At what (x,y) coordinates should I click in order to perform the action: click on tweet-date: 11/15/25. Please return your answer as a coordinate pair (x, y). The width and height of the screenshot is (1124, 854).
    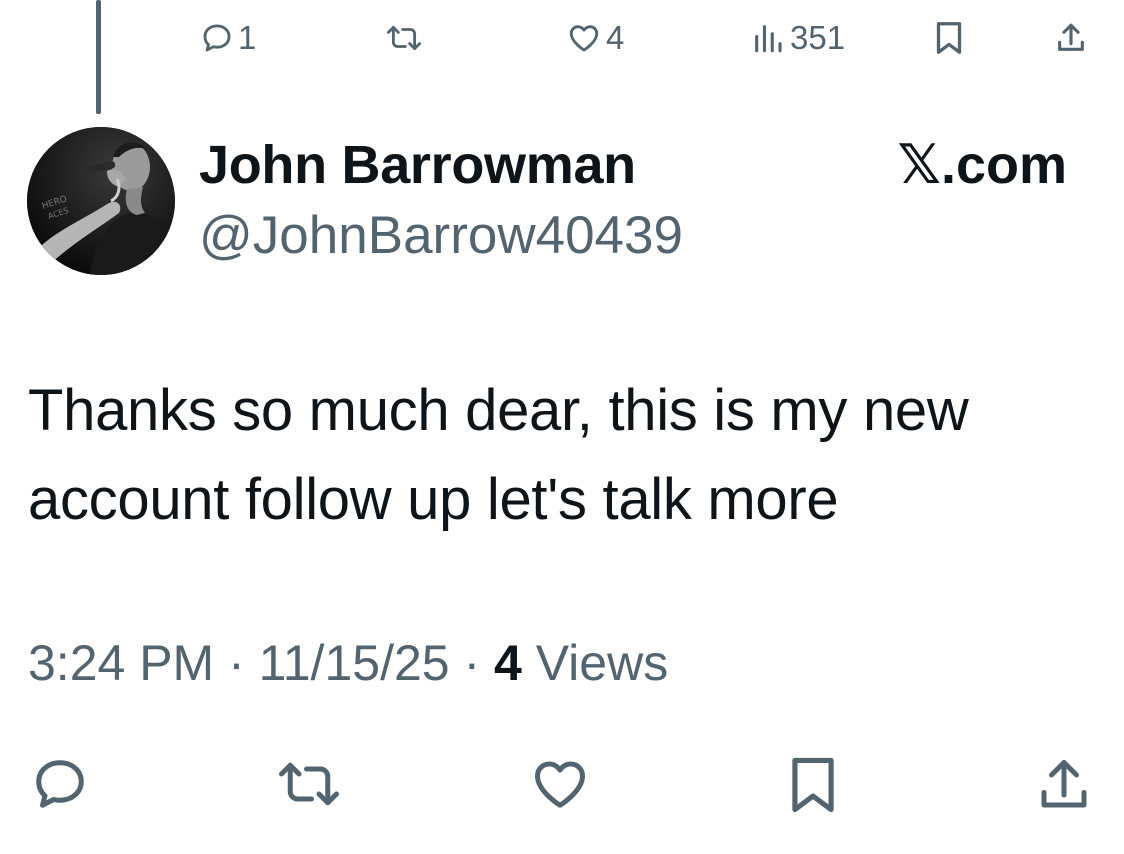
    Looking at the image, I should click on (354, 663).